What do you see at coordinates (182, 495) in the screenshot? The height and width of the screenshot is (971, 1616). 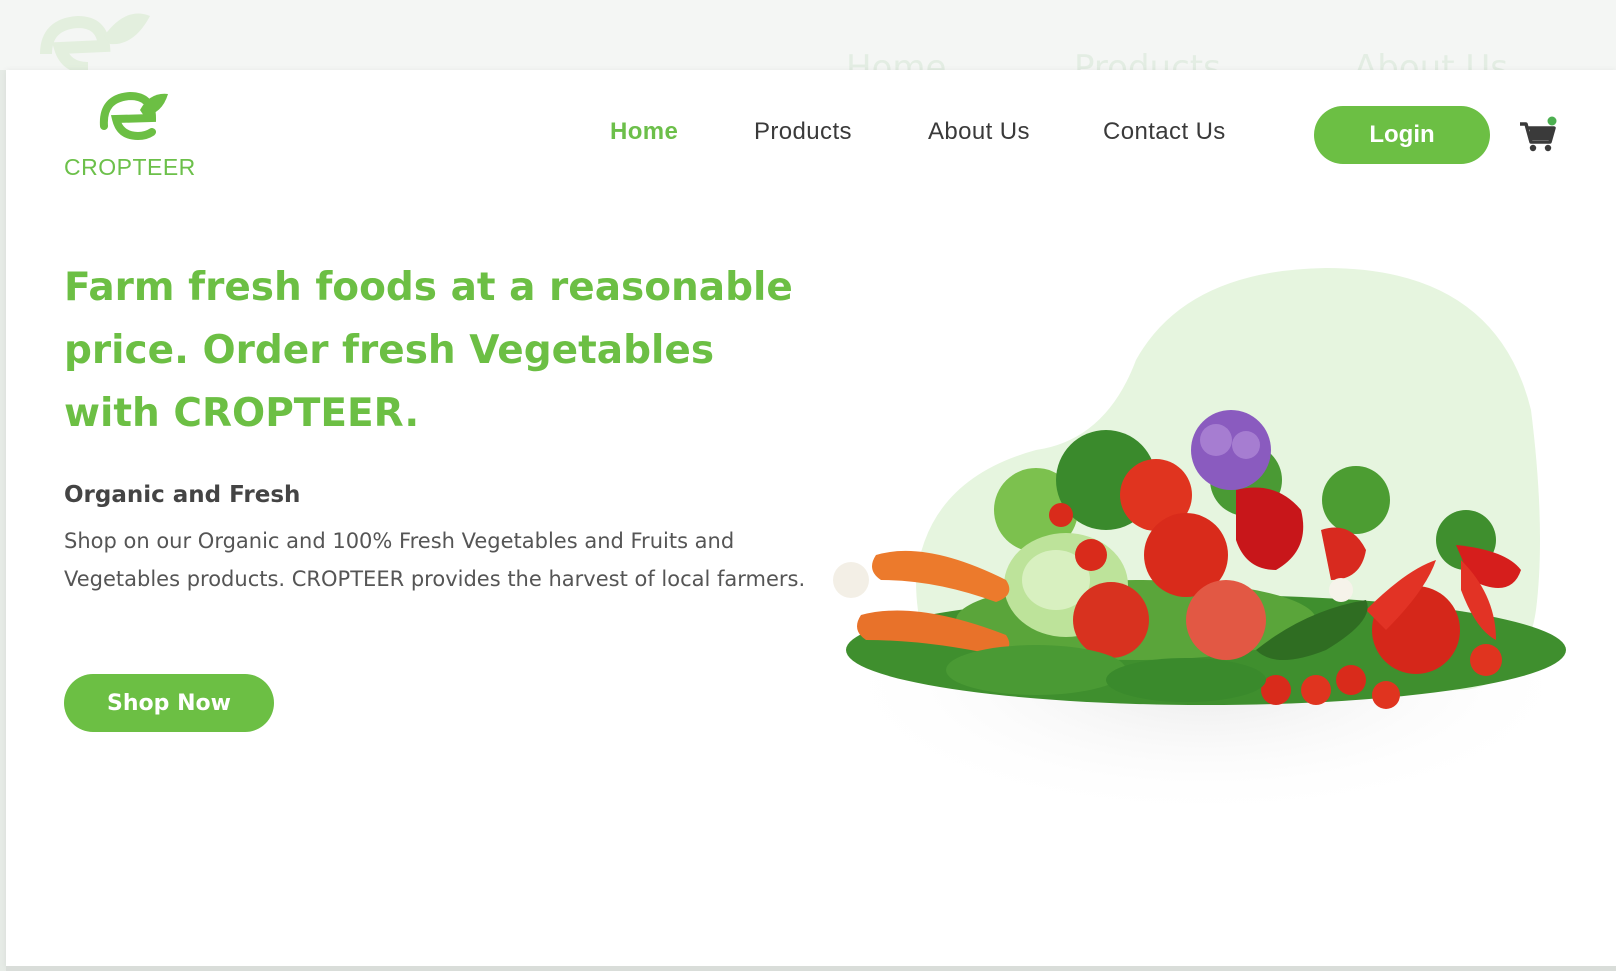 I see `hero-subtitle: Organic and Fresh` at bounding box center [182, 495].